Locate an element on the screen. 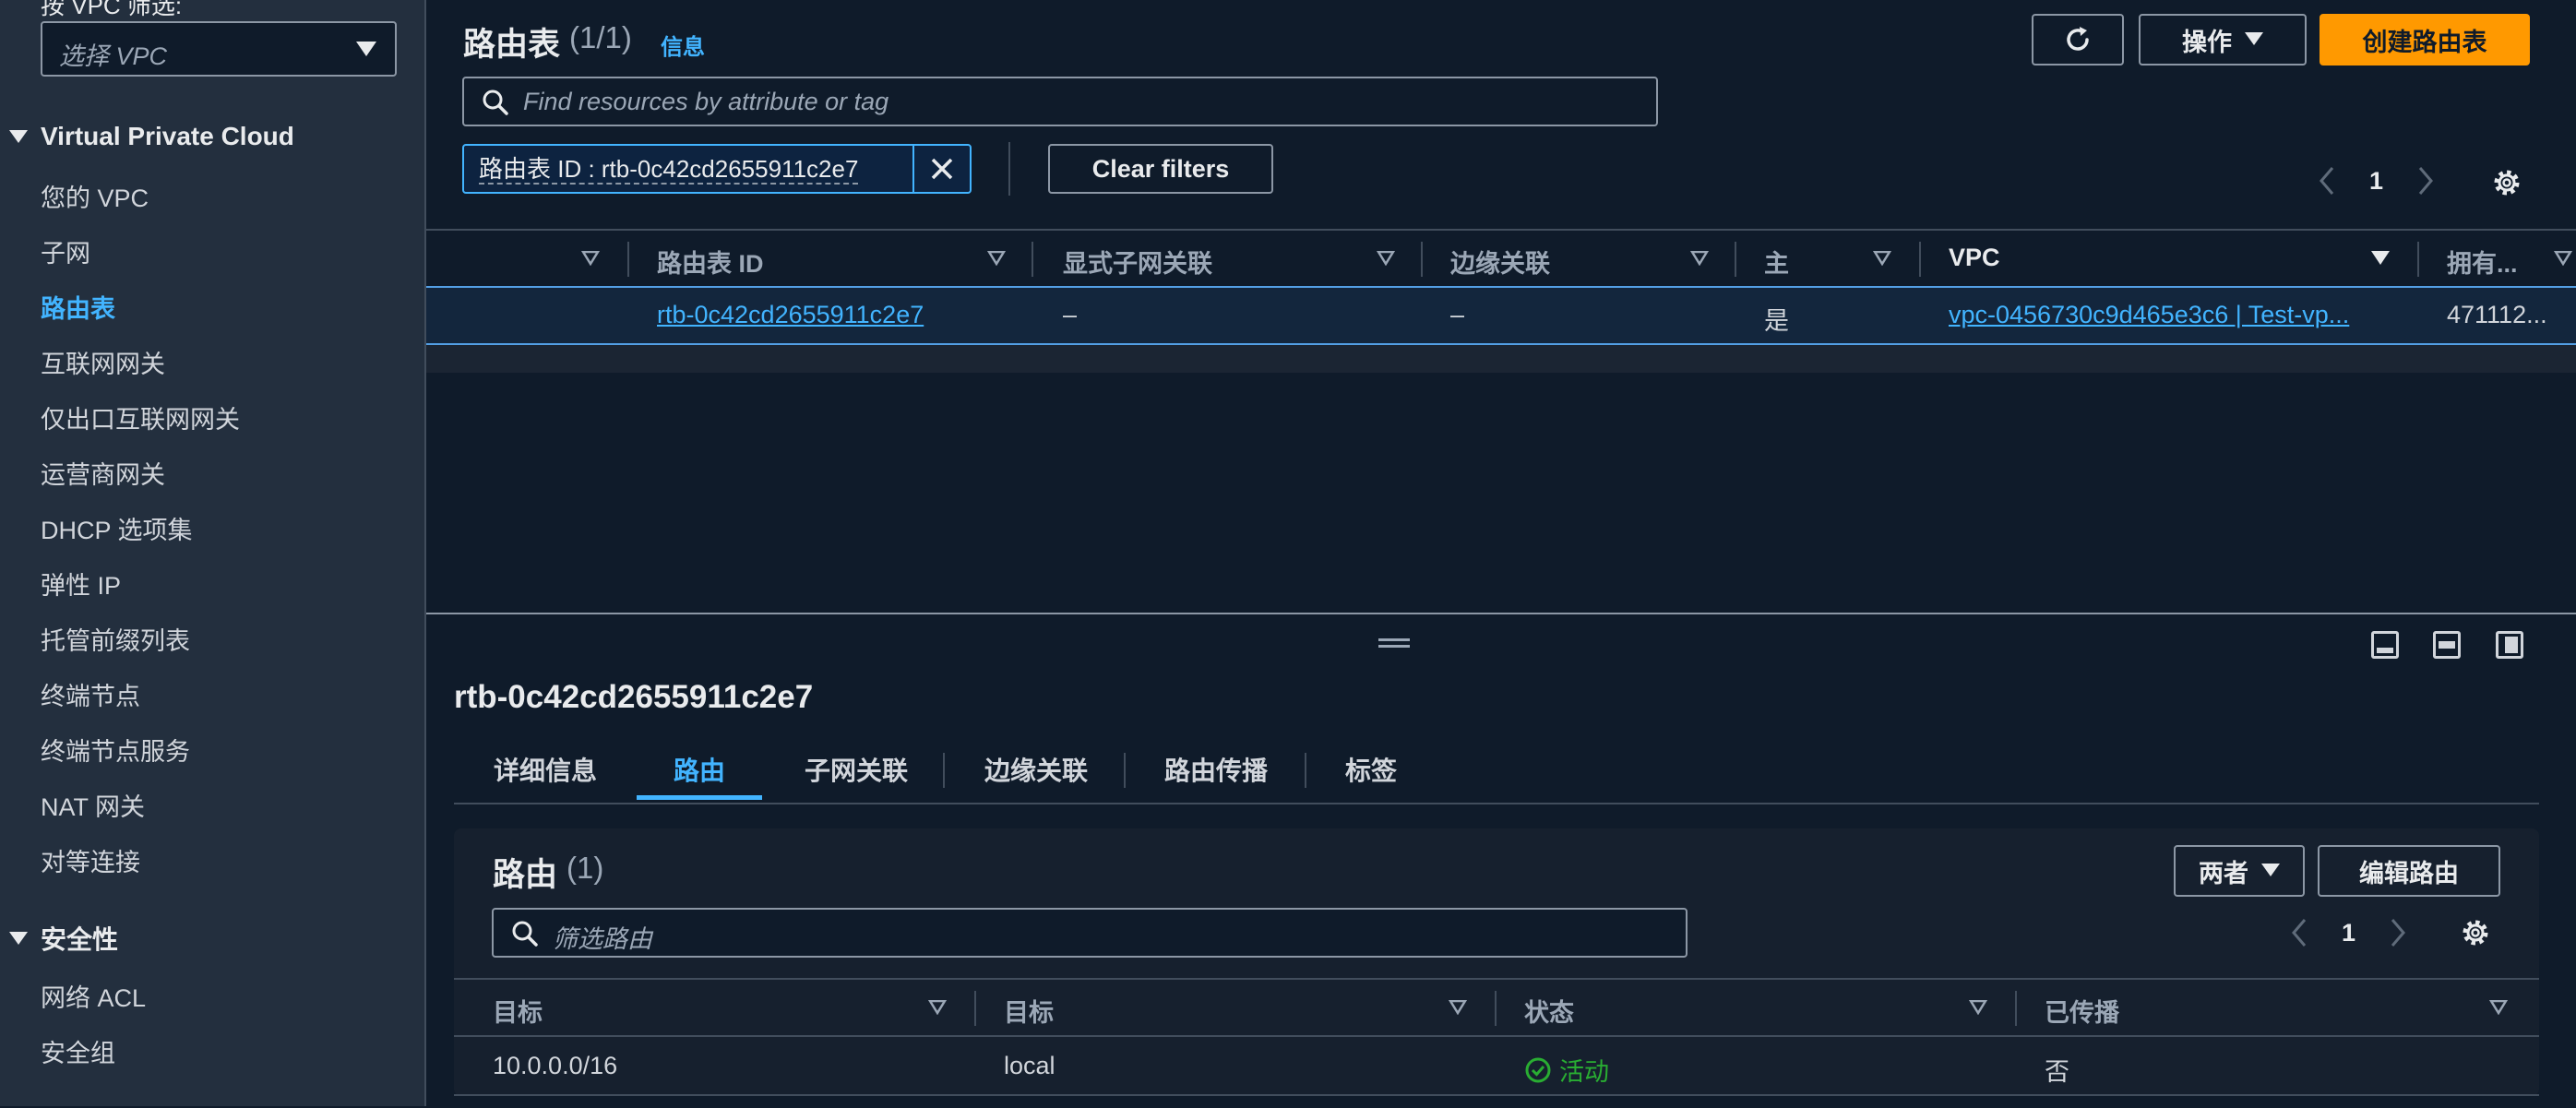 Image resolution: width=2576 pixels, height=1108 pixels. panel-side-icon is located at coordinates (2509, 645).